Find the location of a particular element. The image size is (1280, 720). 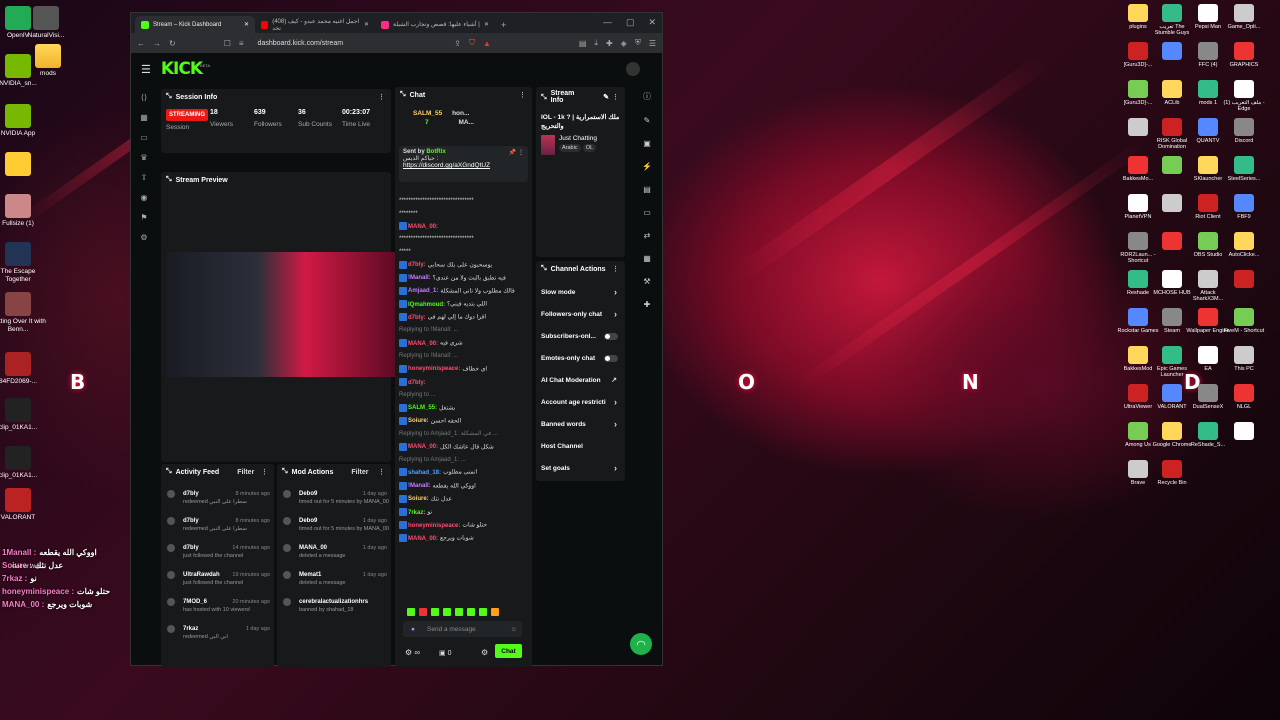

stream-preview-video is located at coordinates (282, 314).